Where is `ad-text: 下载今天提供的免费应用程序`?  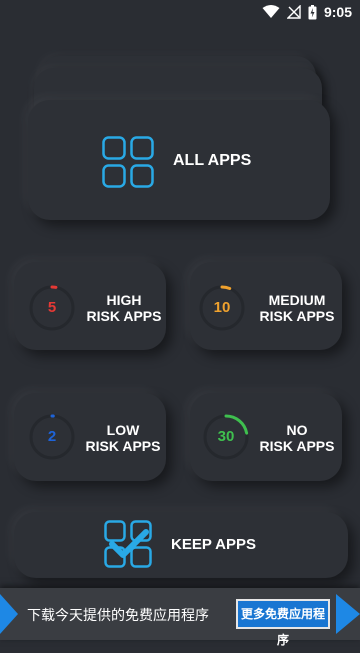
ad-text: 下载今天提供的免费应用程序 is located at coordinates (118, 615).